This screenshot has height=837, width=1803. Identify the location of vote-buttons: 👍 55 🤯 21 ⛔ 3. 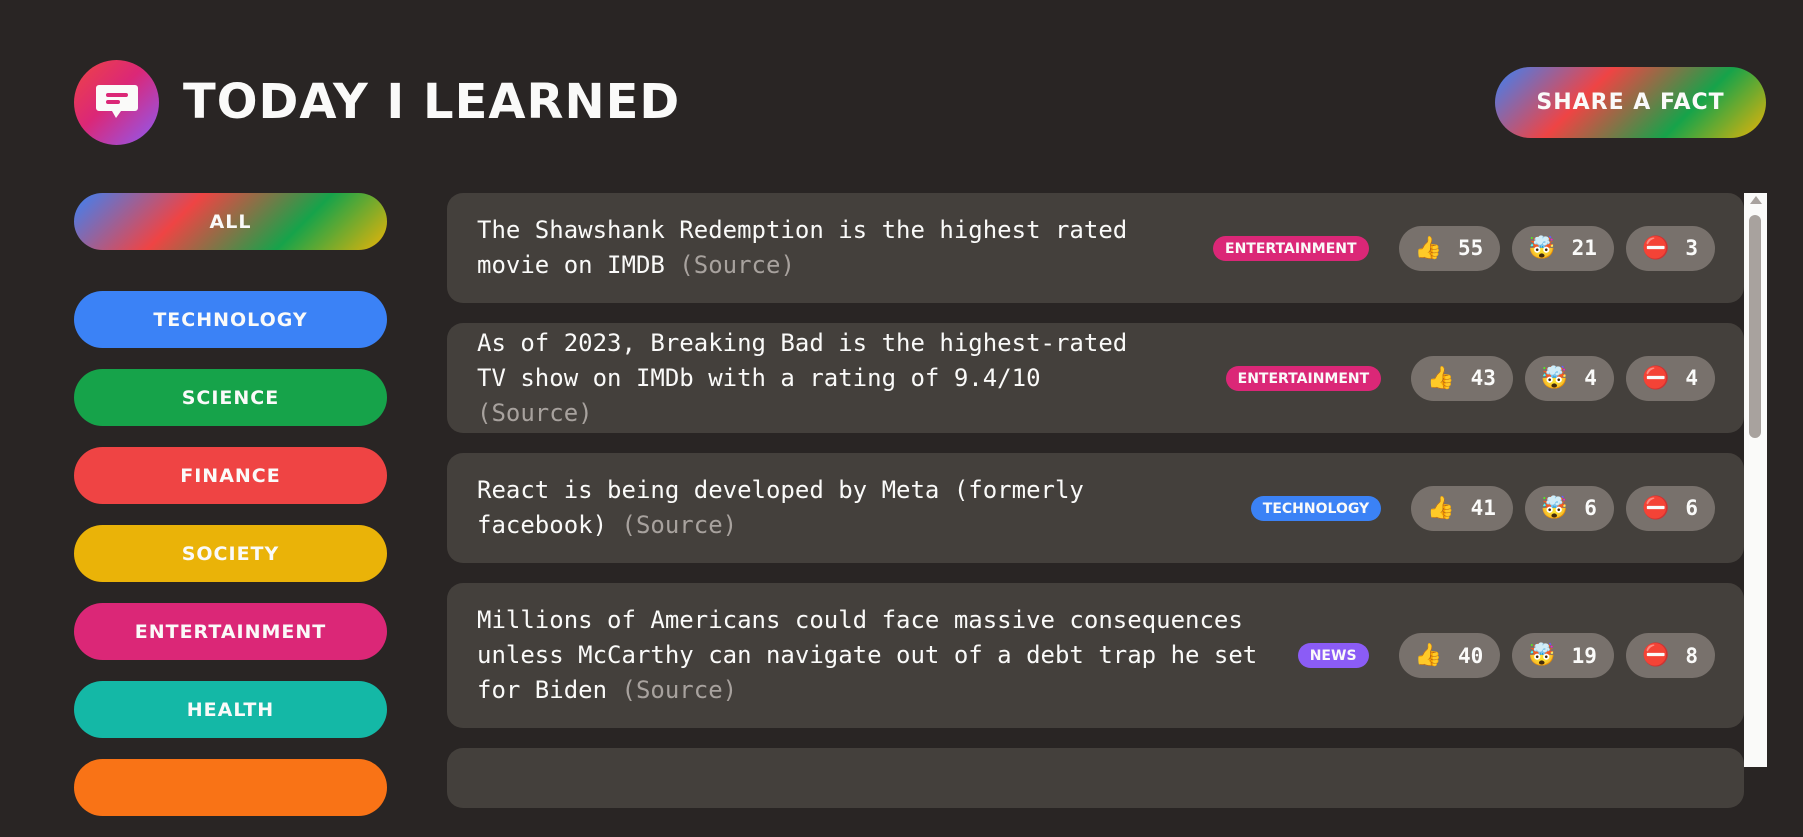
(1556, 248).